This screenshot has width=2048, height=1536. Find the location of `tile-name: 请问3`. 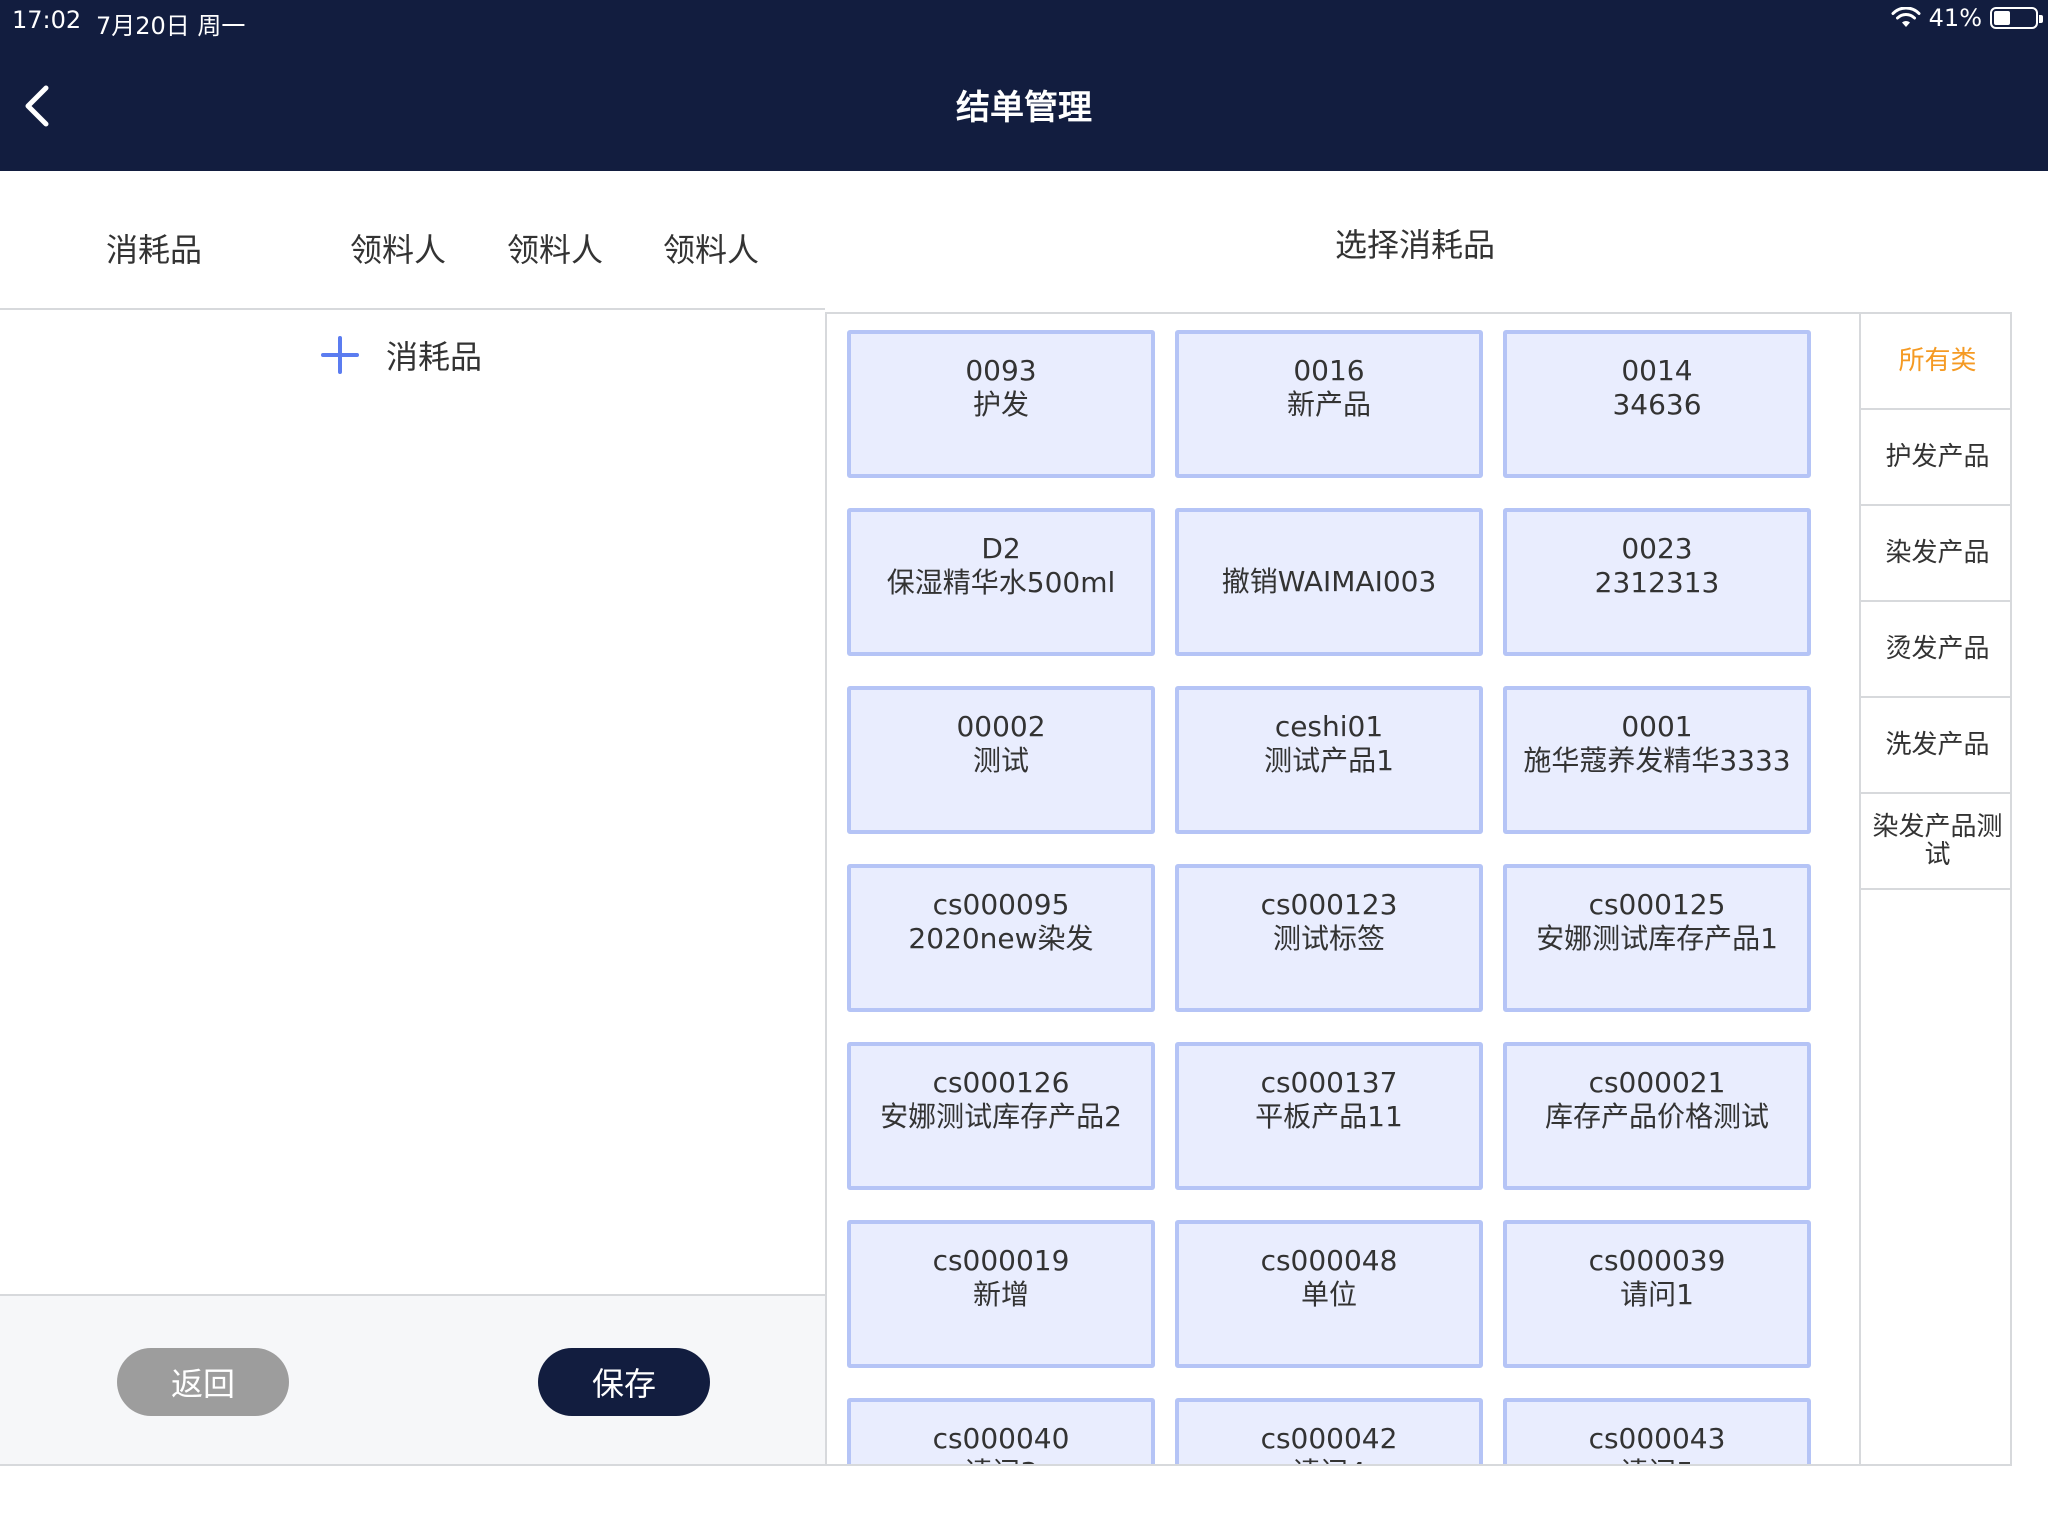

tile-name: 请问3 is located at coordinates (1001, 1460).